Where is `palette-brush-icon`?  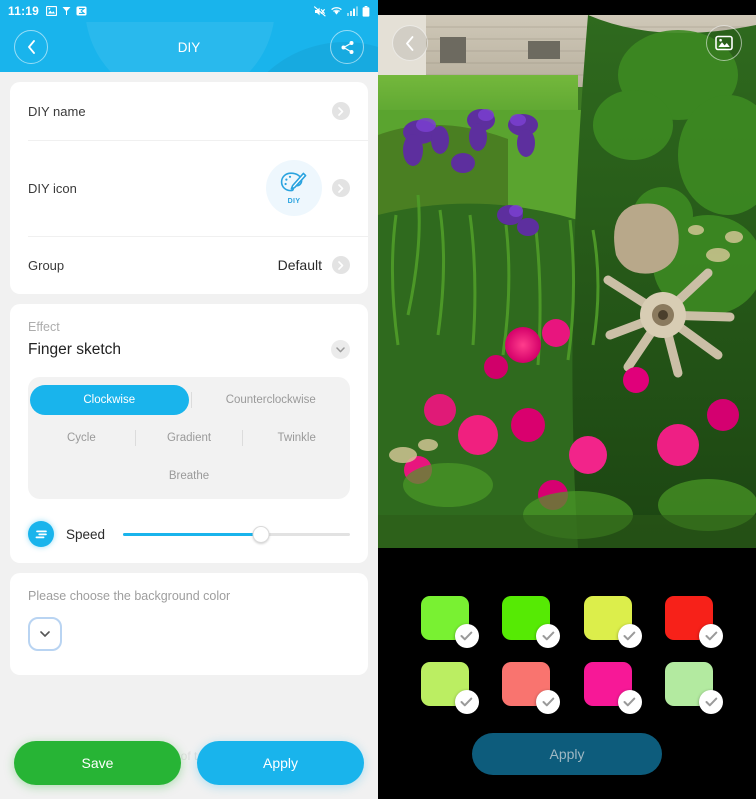
palette-brush-icon is located at coordinates (293, 182).